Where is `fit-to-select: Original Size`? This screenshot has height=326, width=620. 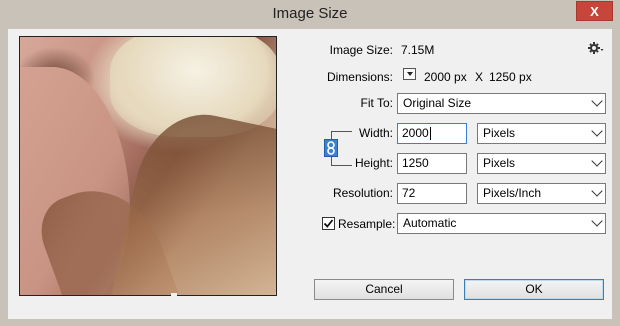 fit-to-select: Original Size is located at coordinates (501, 103).